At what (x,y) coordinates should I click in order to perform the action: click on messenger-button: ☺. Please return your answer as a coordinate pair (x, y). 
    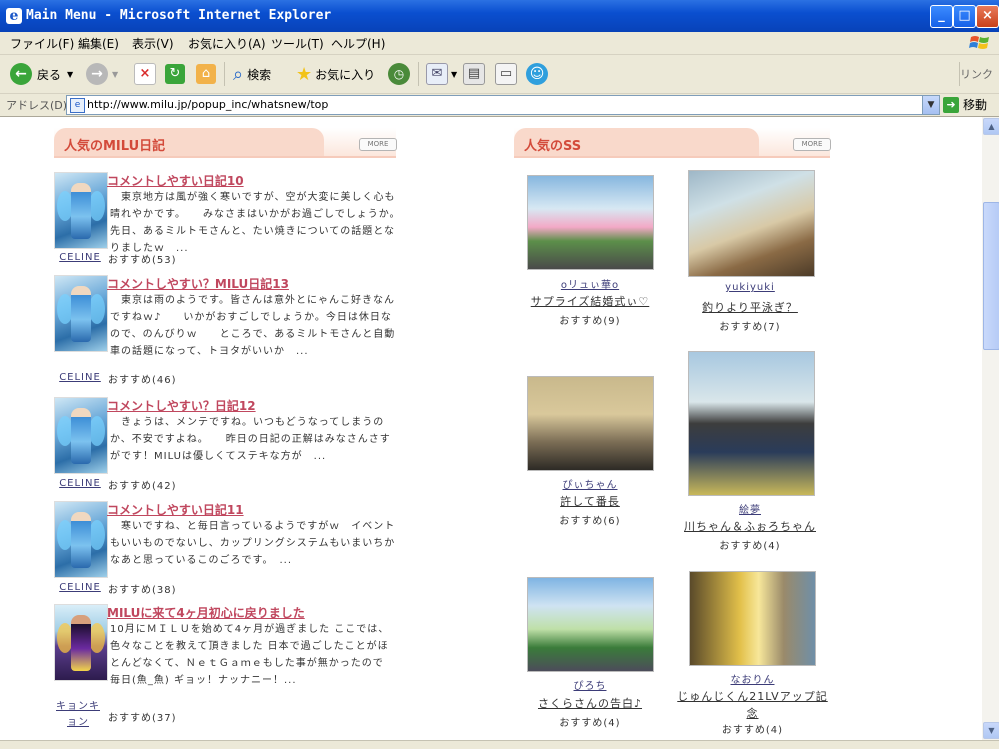
    Looking at the image, I should click on (537, 74).